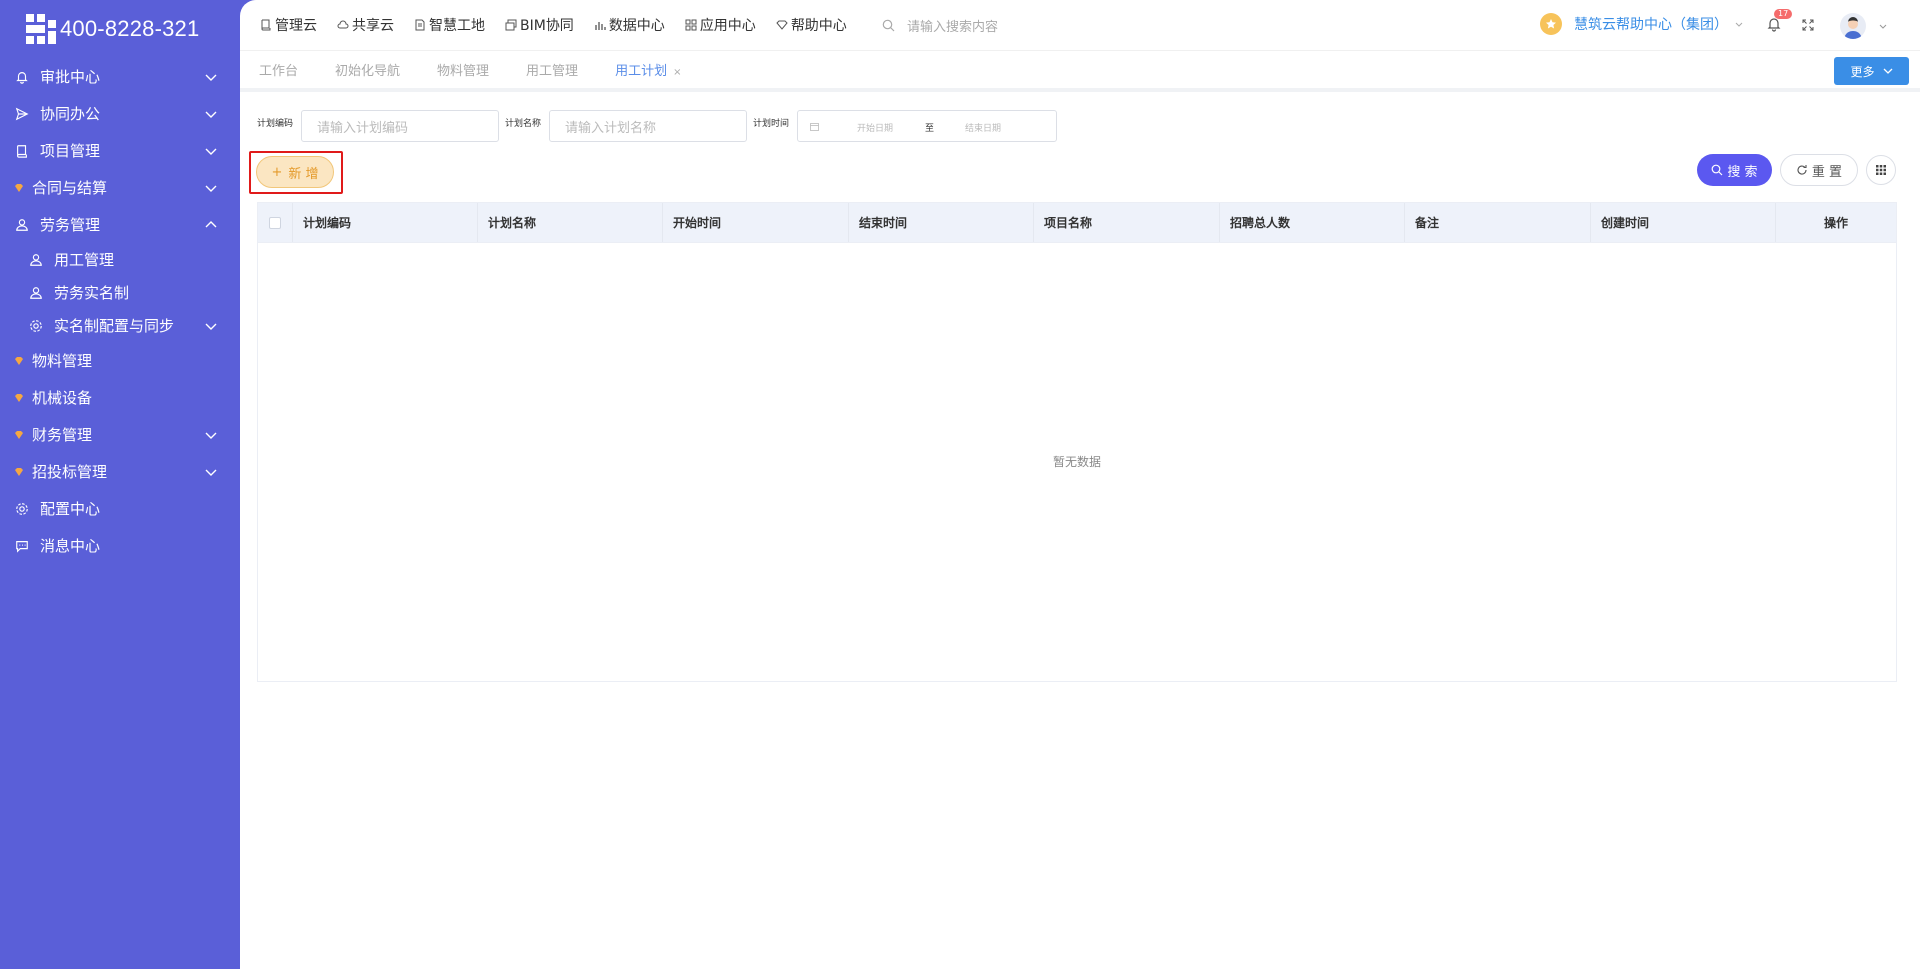  Describe the element at coordinates (41, 29) in the screenshot. I see `logo-icon` at that location.